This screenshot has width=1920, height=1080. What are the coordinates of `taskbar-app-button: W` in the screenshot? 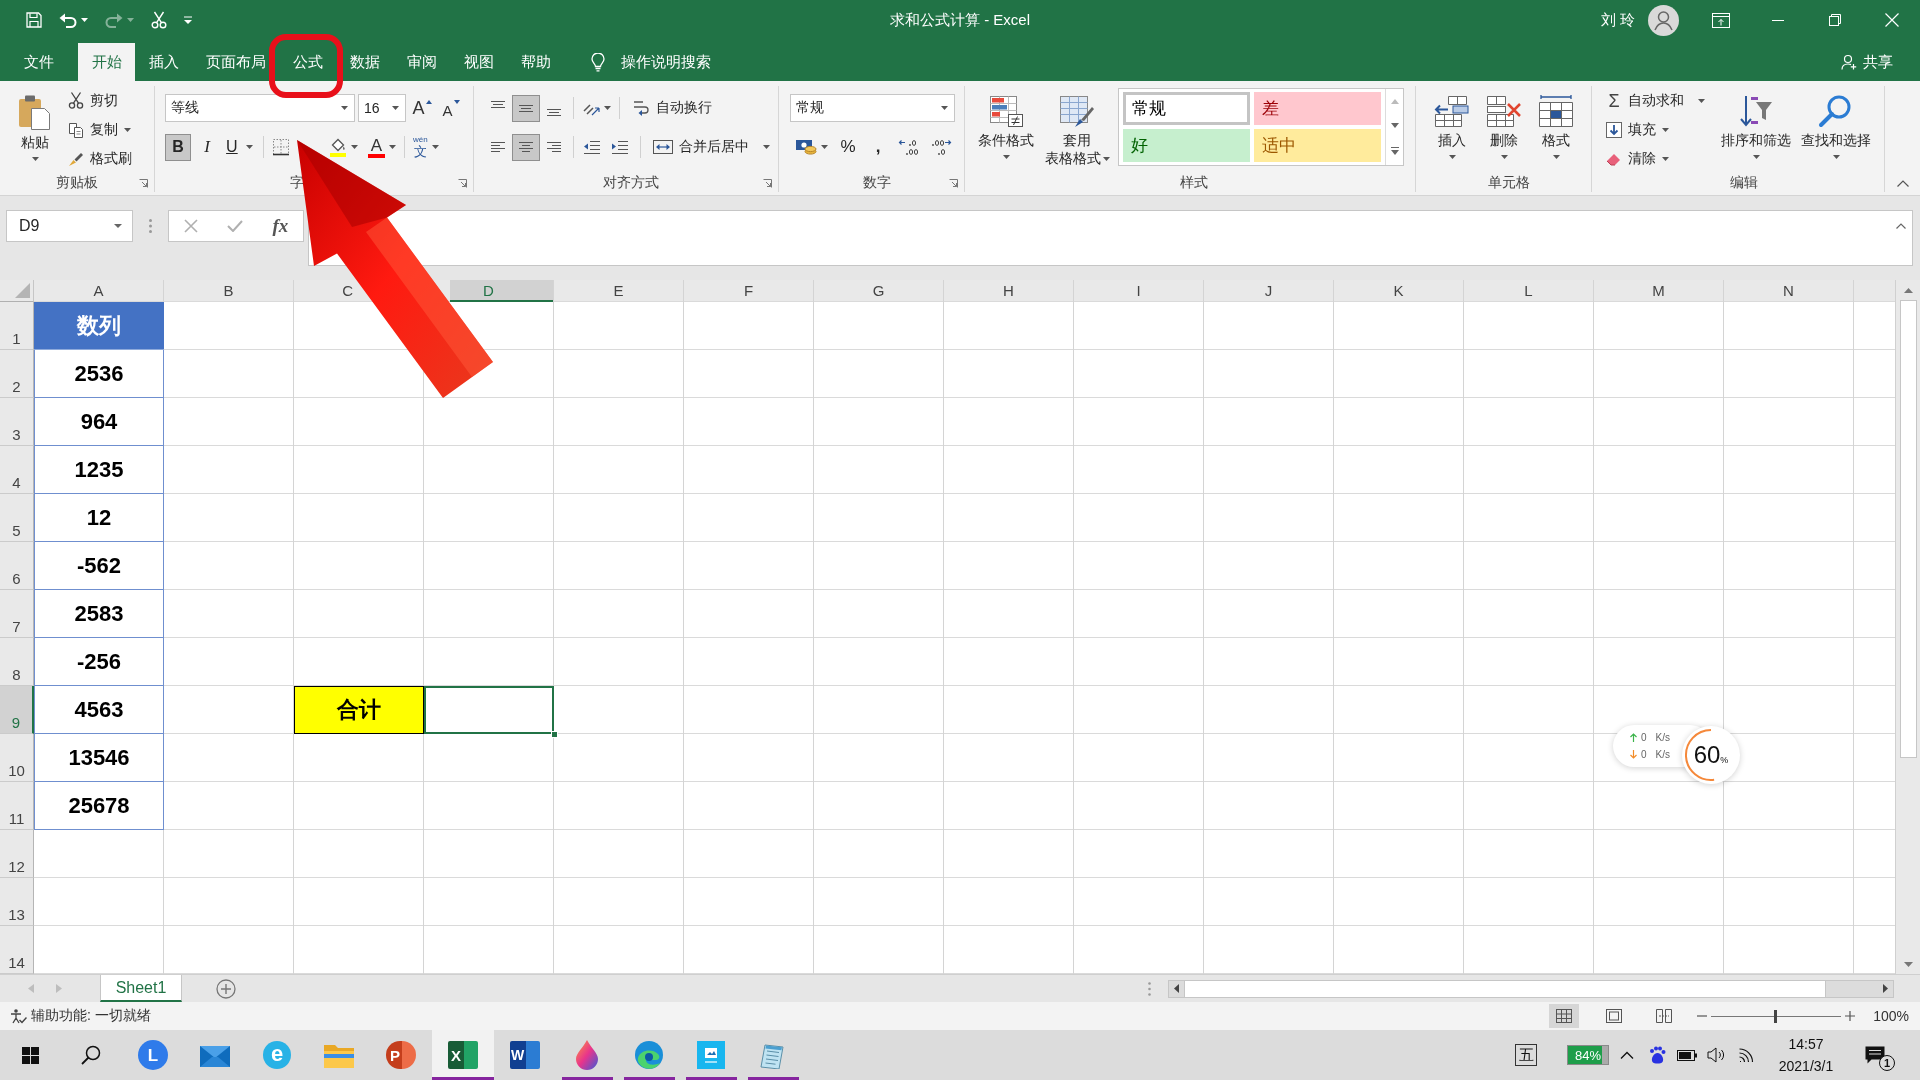 It's located at (525, 1055).